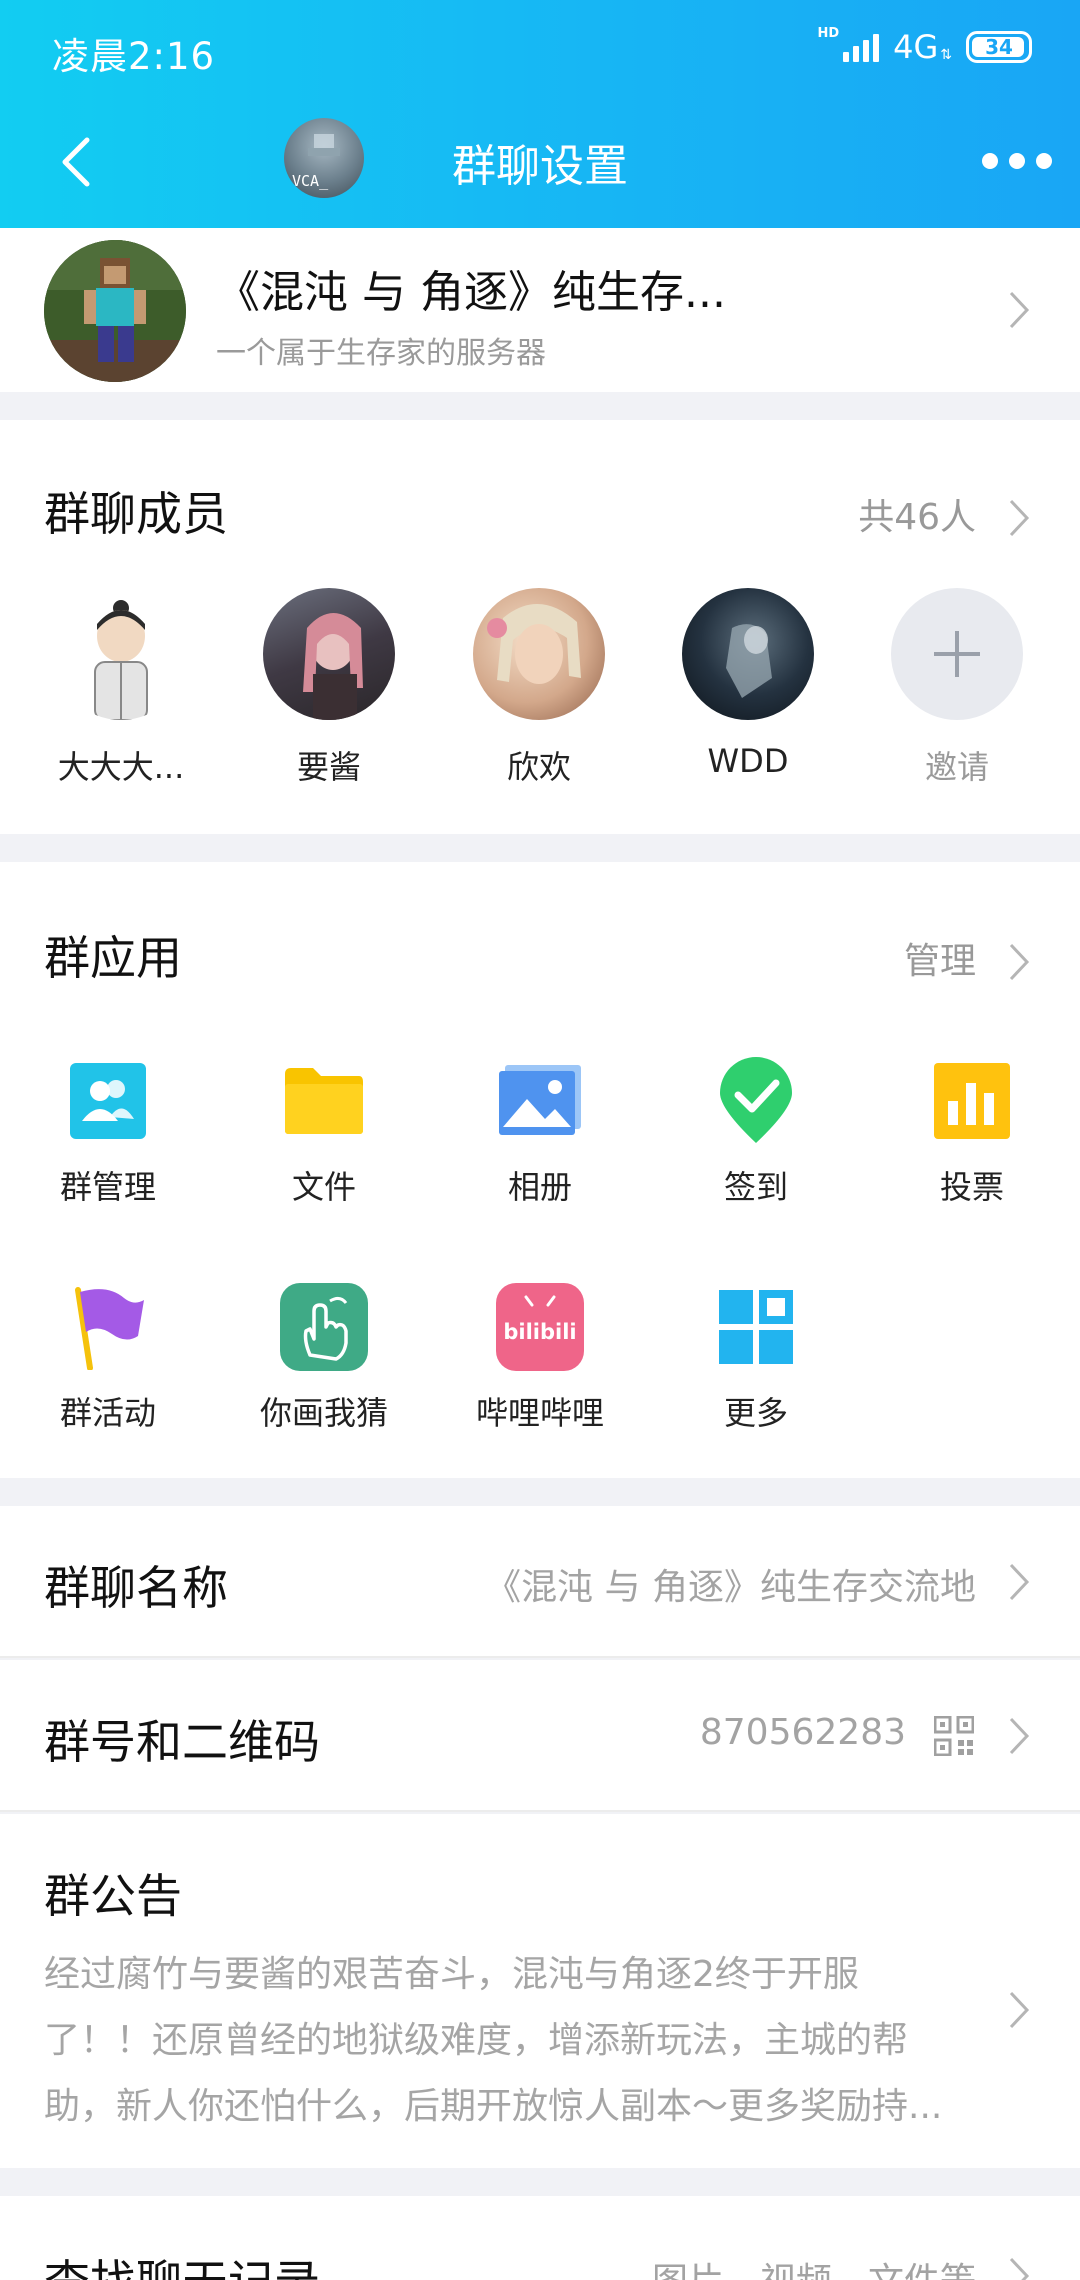  Describe the element at coordinates (381, 353) in the screenshot. I see `group-description: 一个属于生存家的服务器` at that location.